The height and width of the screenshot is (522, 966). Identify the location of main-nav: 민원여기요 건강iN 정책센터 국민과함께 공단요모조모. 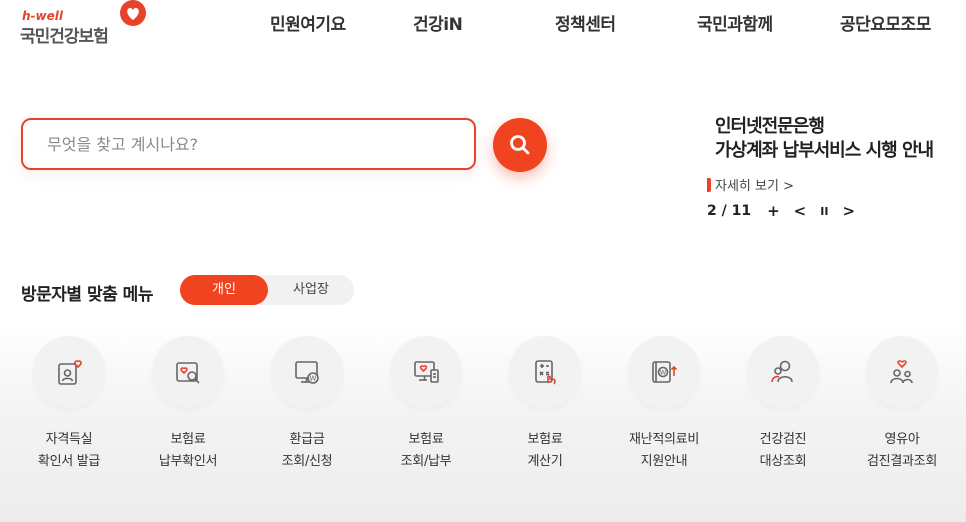
(483, 22).